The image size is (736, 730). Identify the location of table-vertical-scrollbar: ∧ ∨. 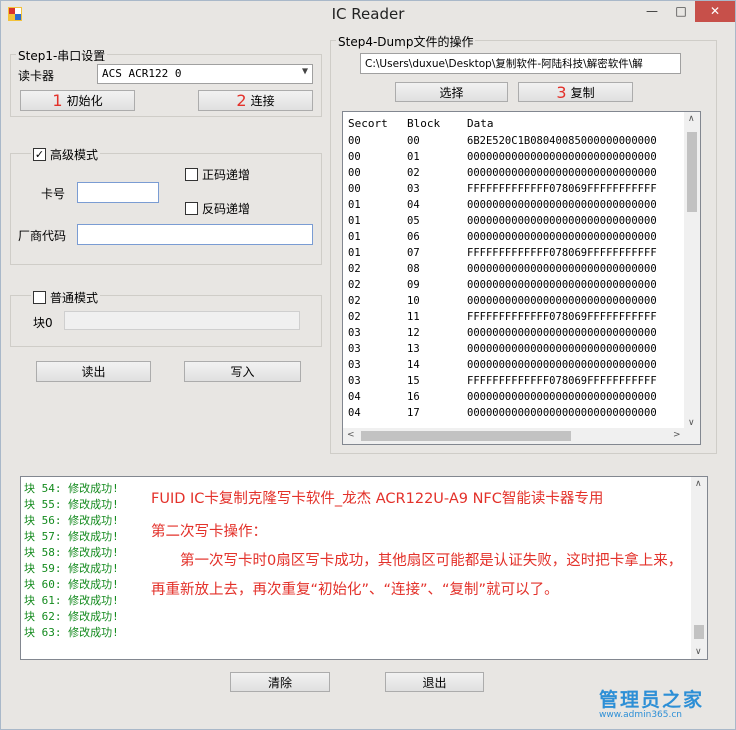
(692, 271).